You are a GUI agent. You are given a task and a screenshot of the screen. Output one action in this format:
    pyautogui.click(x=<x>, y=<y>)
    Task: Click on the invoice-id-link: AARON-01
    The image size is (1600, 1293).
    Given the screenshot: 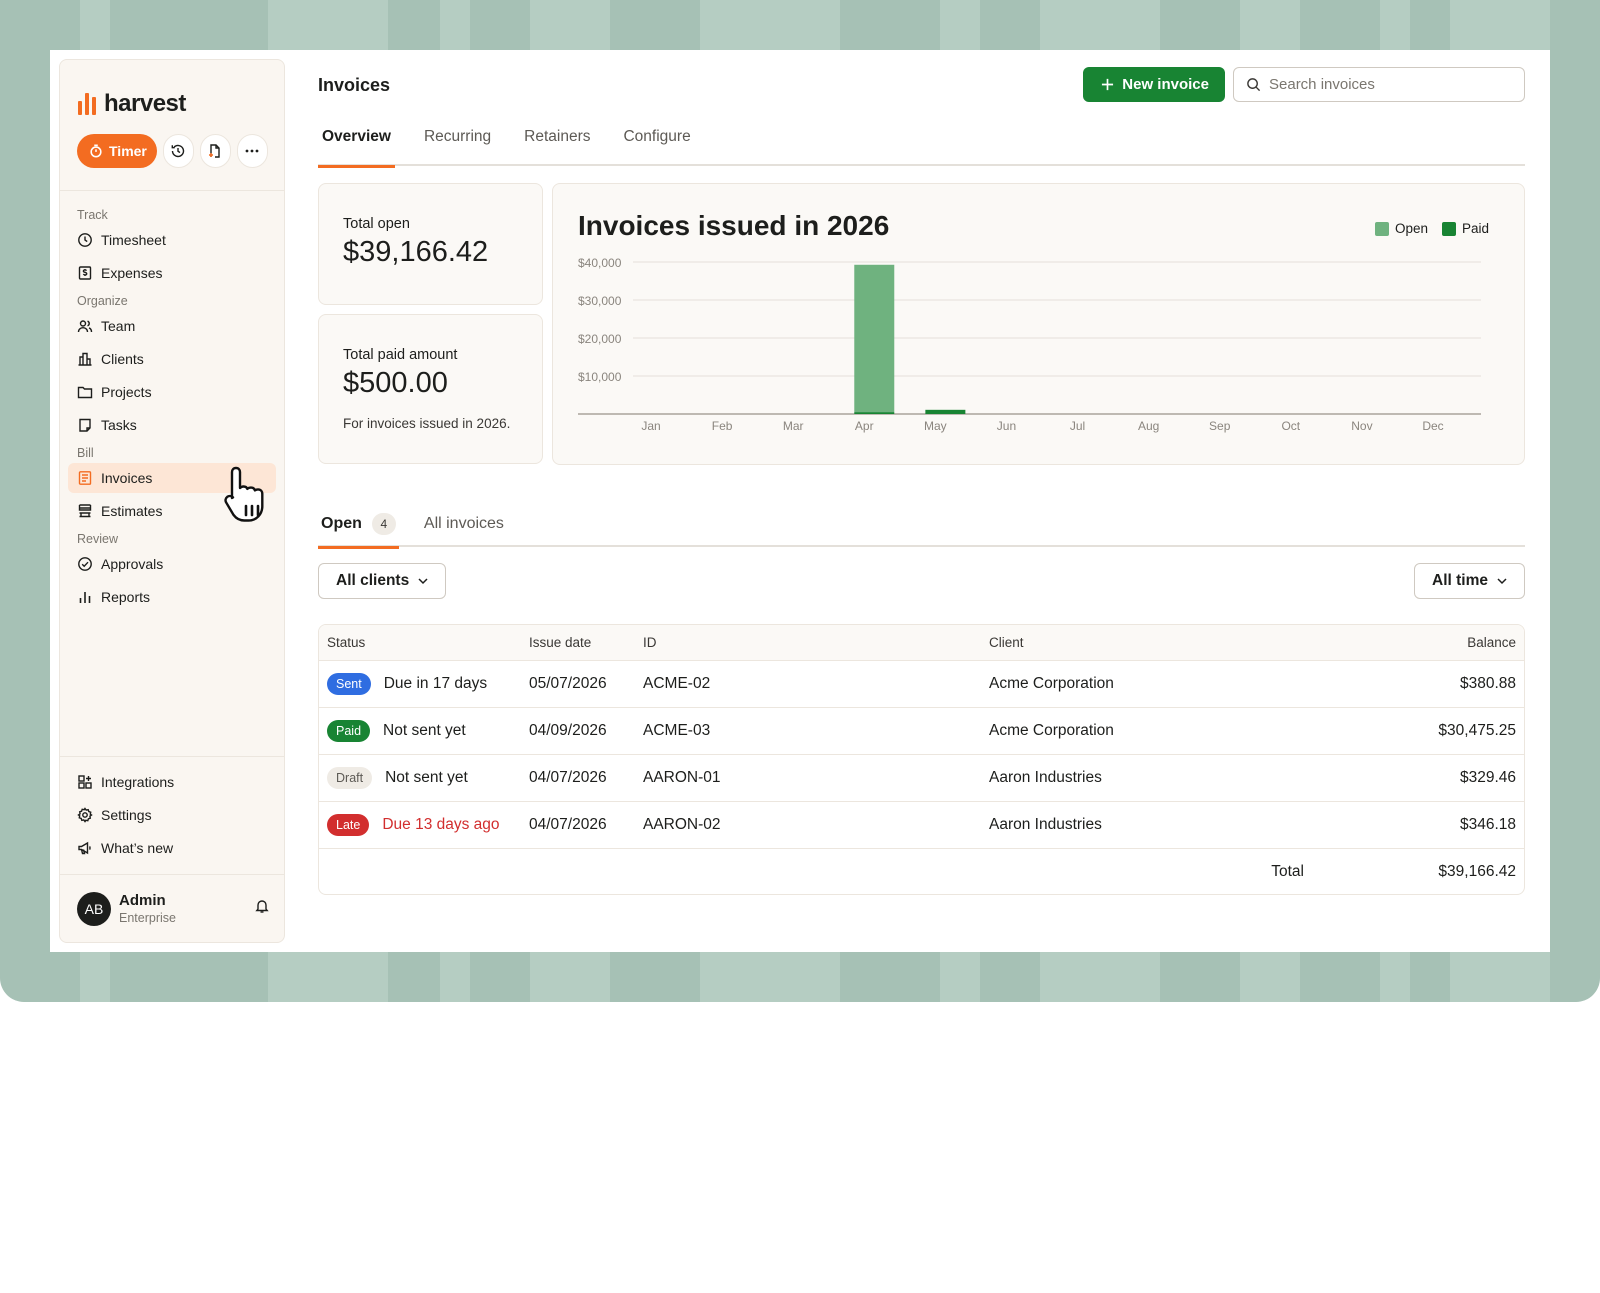 What is the action you would take?
    pyautogui.click(x=816, y=778)
    